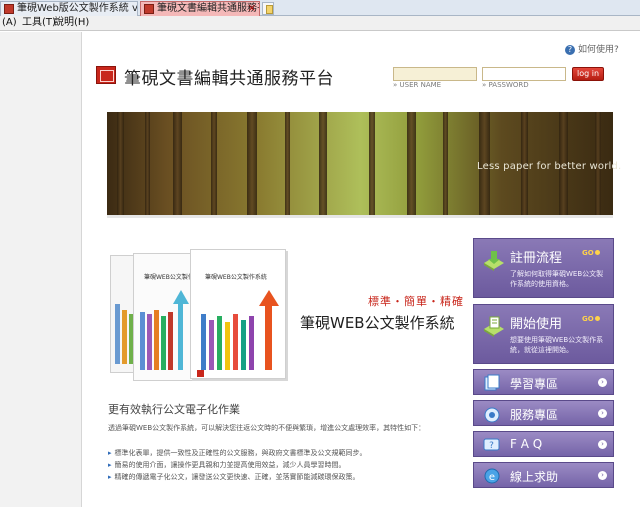 The width and height of the screenshot is (640, 507). What do you see at coordinates (9, 23) in the screenshot?
I see `menu-item-partial: (A)` at bounding box center [9, 23].